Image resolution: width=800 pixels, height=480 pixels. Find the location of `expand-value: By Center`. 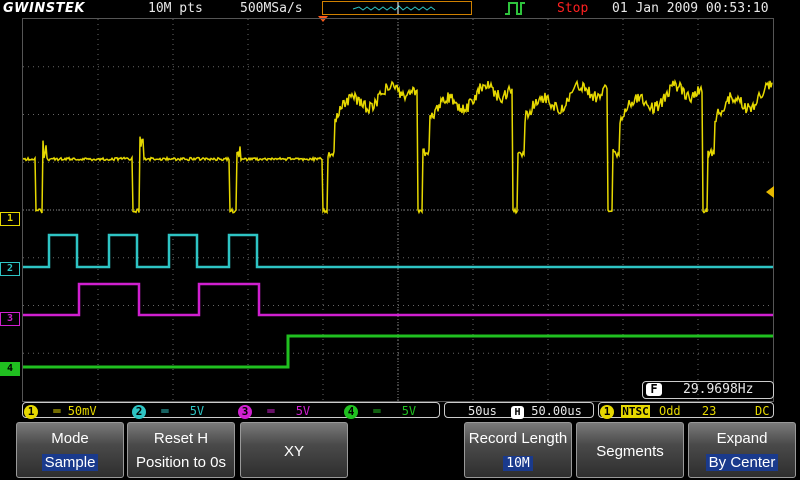

expand-value: By Center is located at coordinates (742, 462).